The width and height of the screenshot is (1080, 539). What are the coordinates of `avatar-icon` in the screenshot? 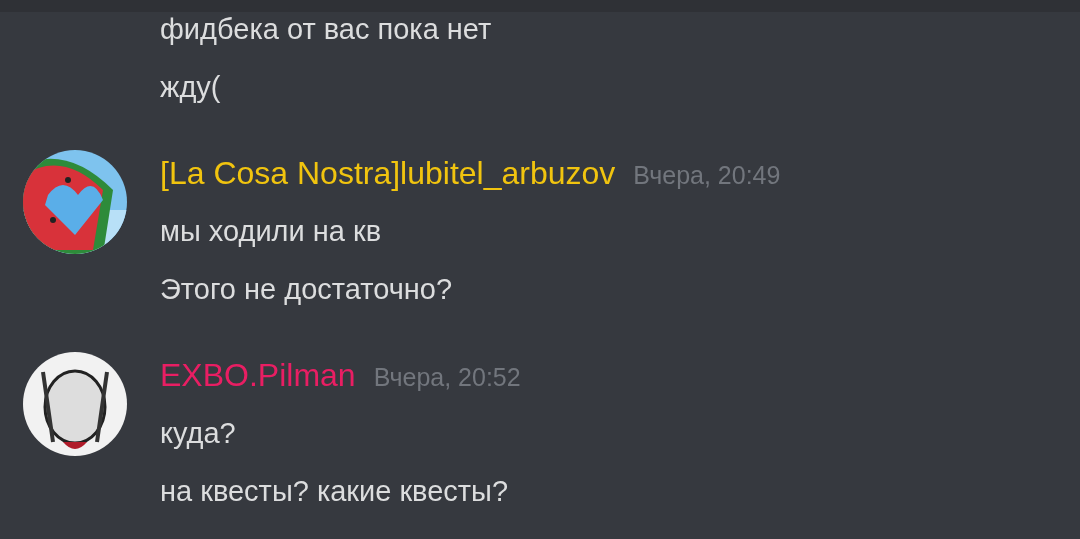 It's located at (75, 404).